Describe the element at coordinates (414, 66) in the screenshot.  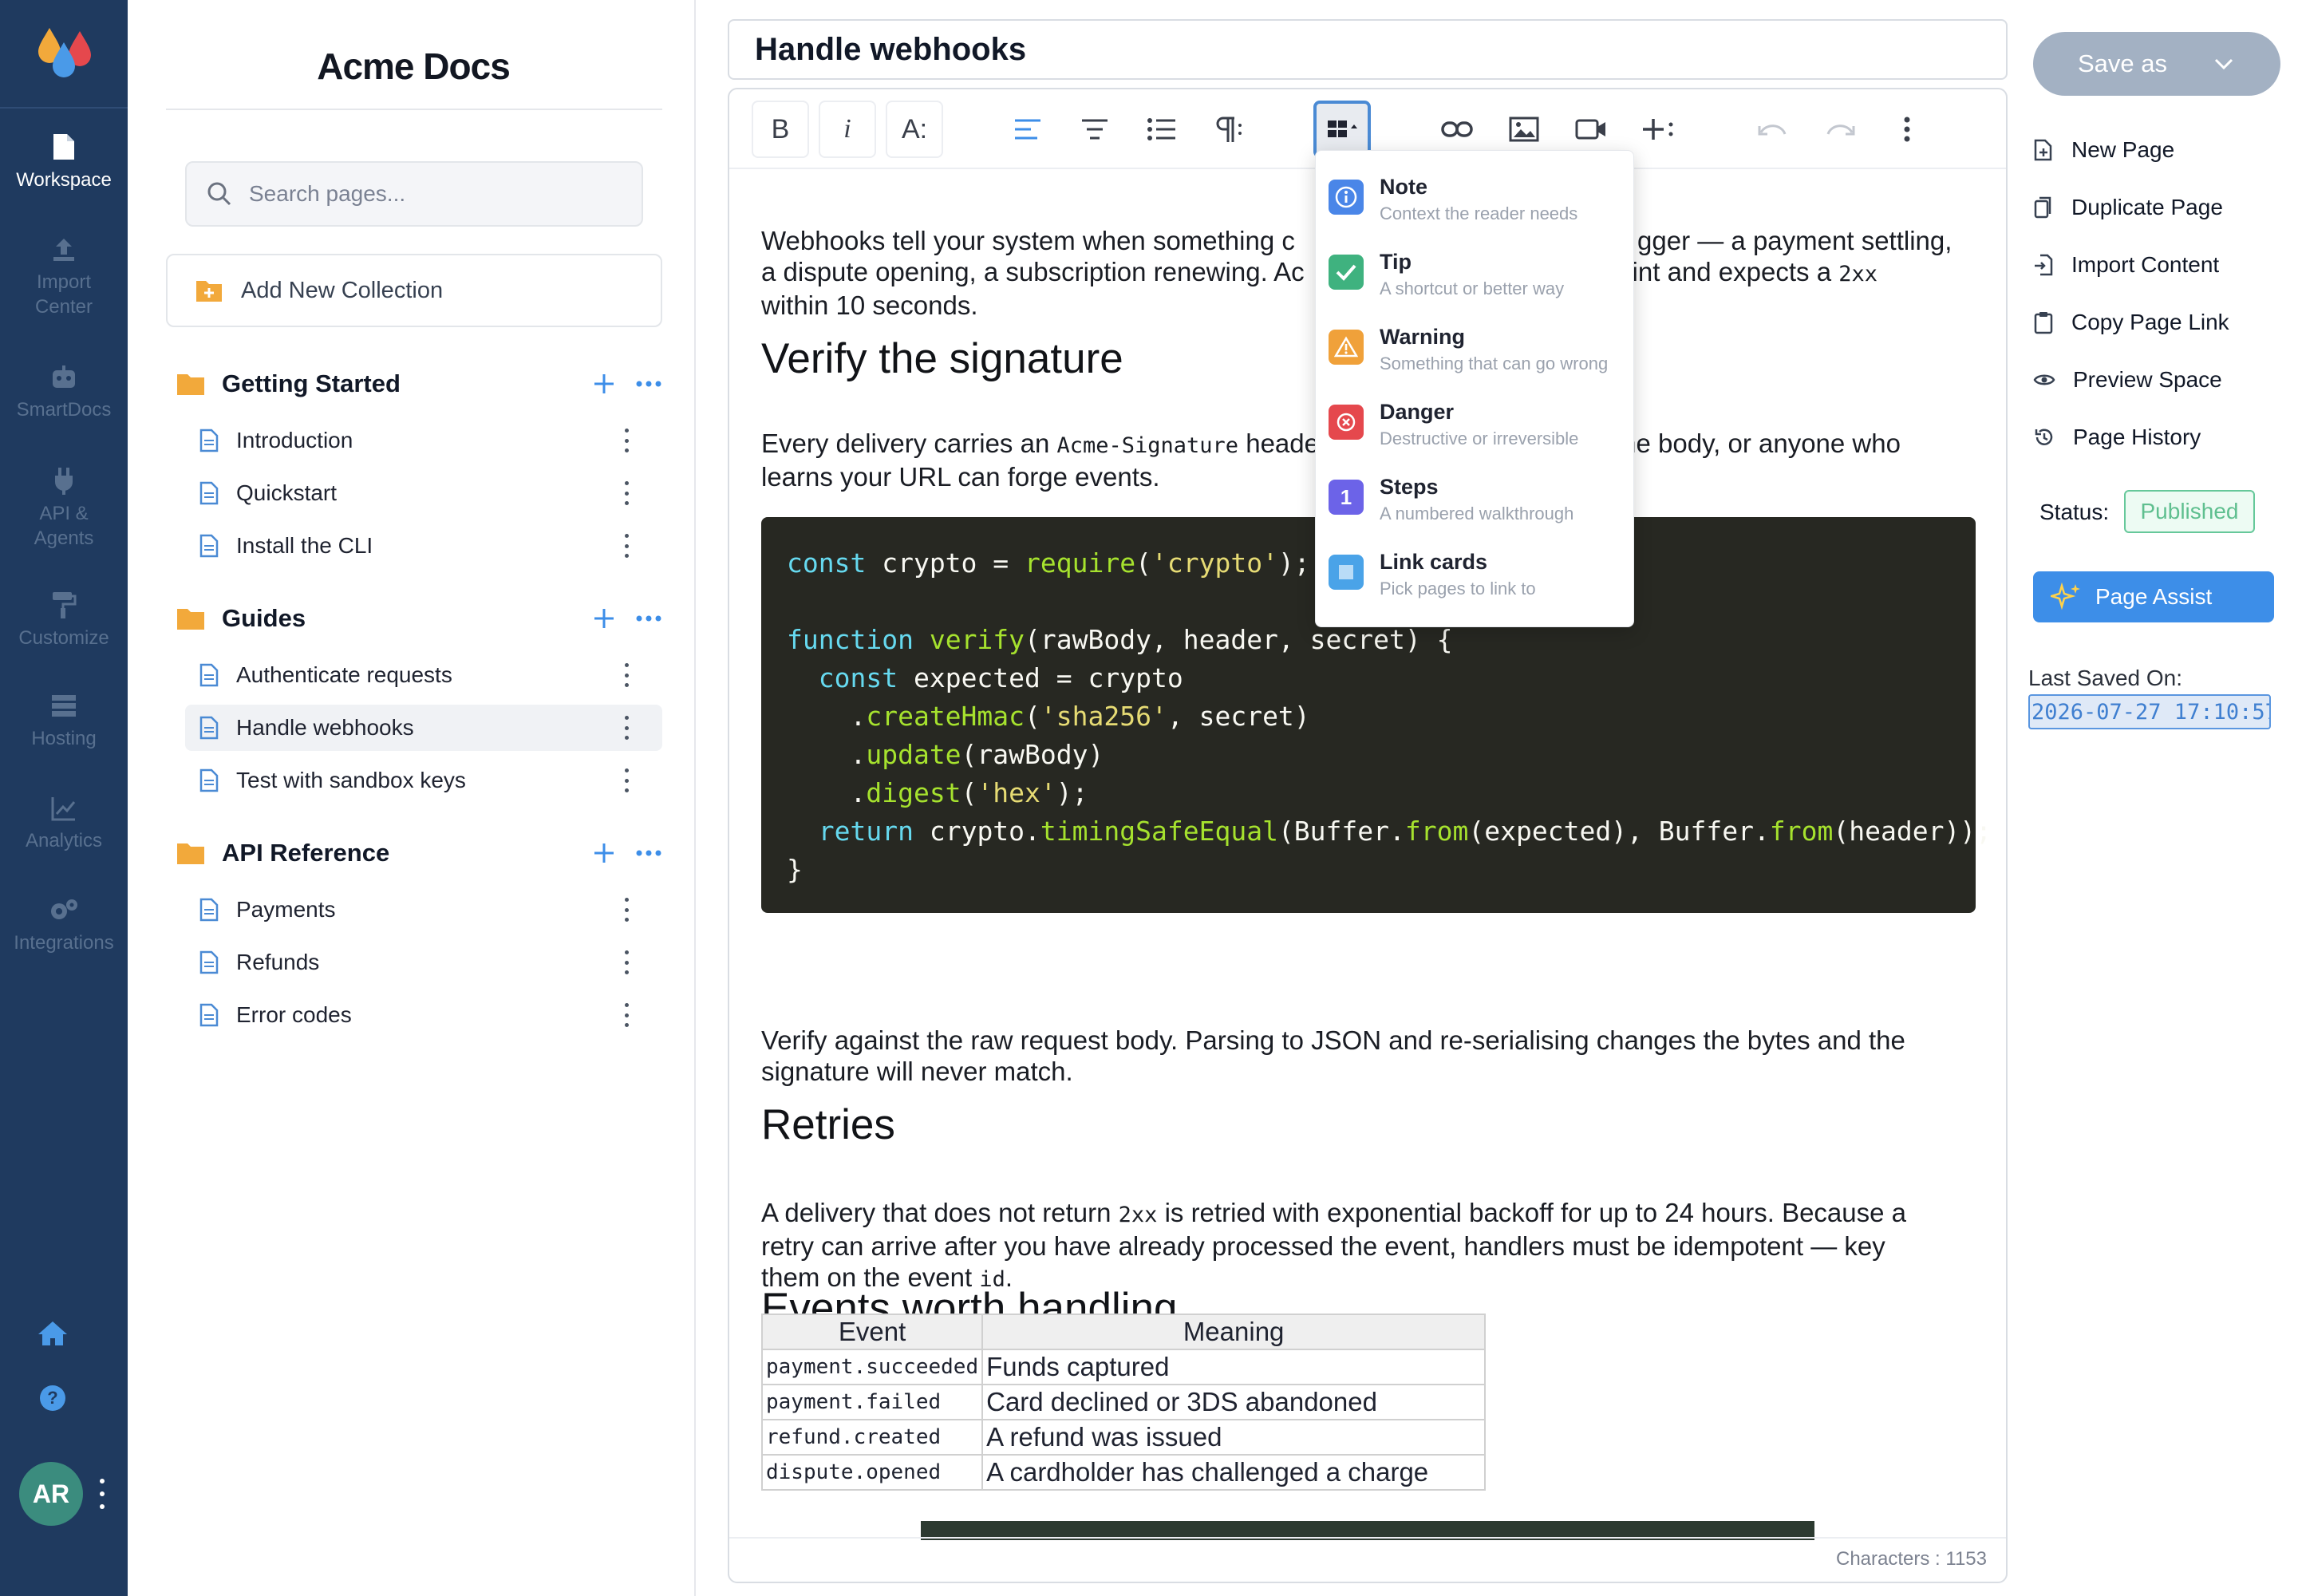
I see `workspace-title: Acme Docs` at that location.